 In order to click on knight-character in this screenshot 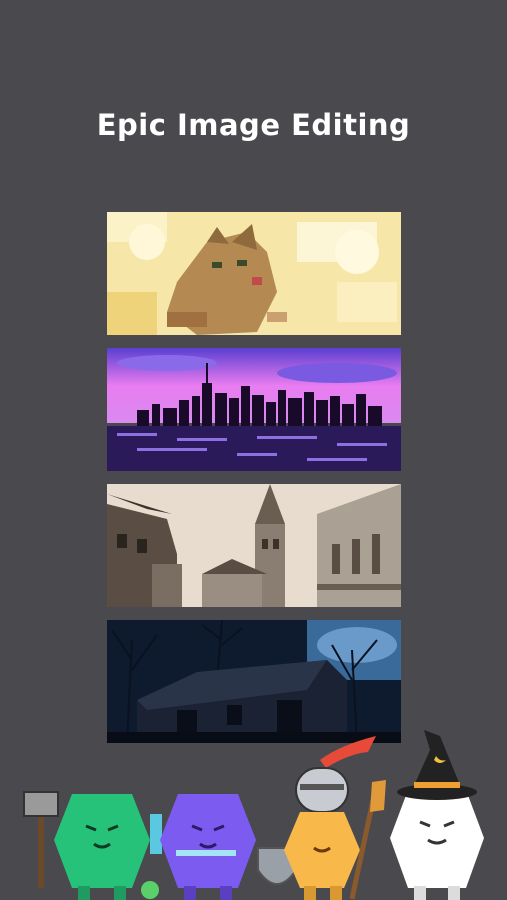, I will do `click(330, 818)`.